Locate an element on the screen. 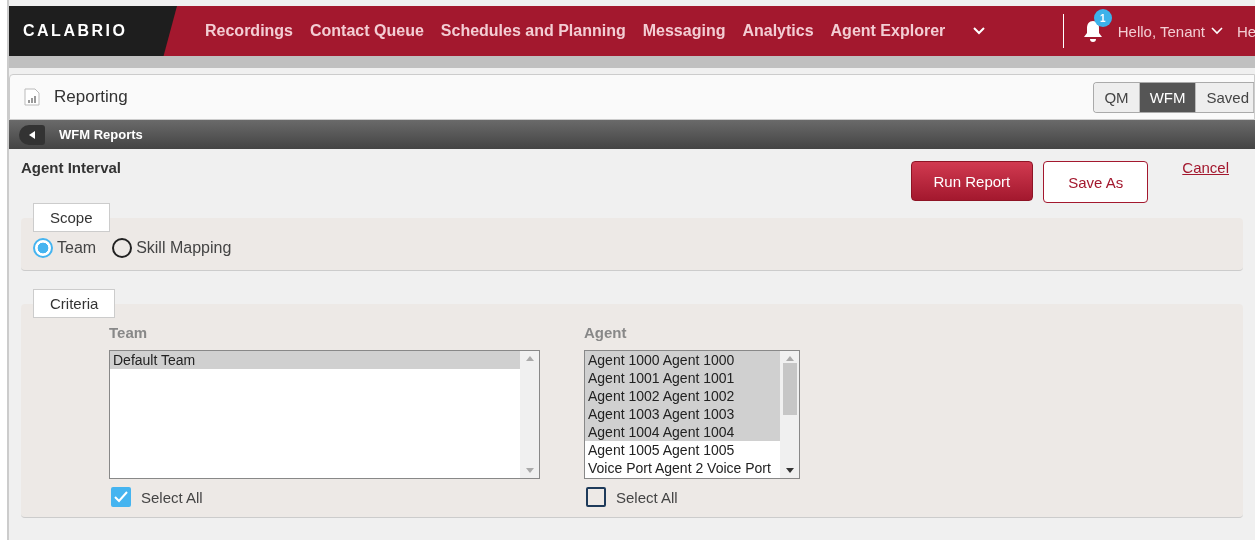 The image size is (1255, 542). section-legend: Criteria is located at coordinates (74, 303).